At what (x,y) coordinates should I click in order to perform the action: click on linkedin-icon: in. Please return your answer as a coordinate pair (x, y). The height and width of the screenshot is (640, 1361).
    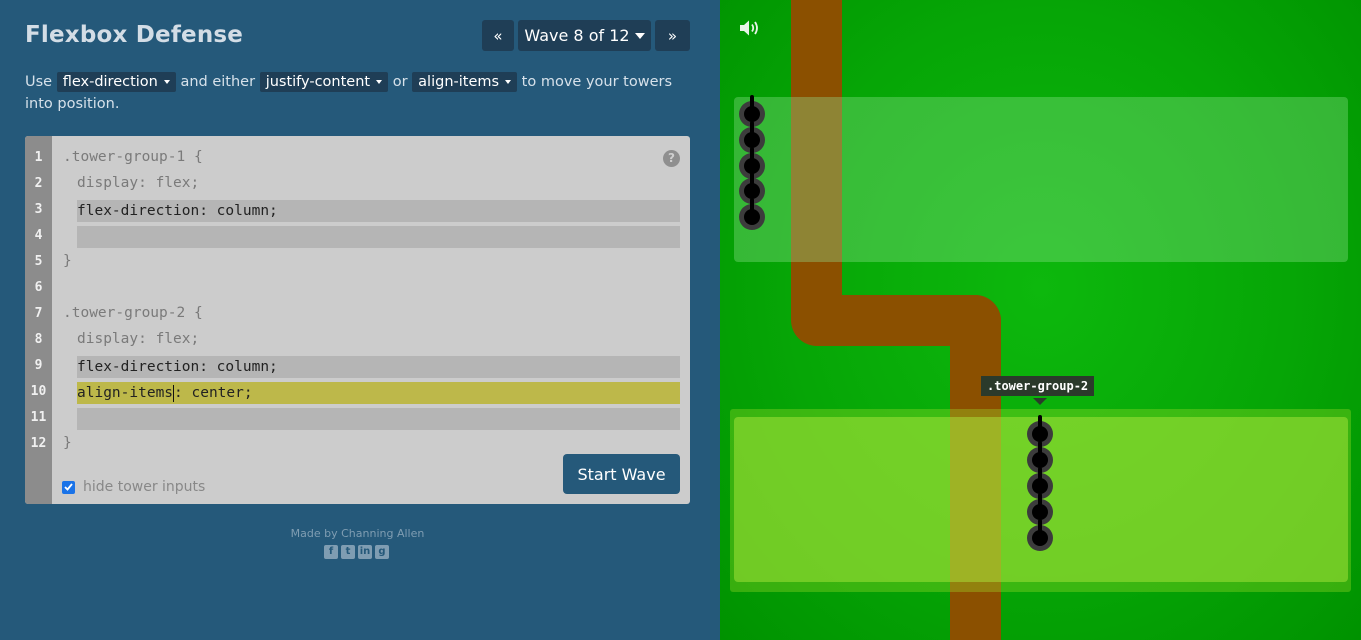
    Looking at the image, I should click on (365, 552).